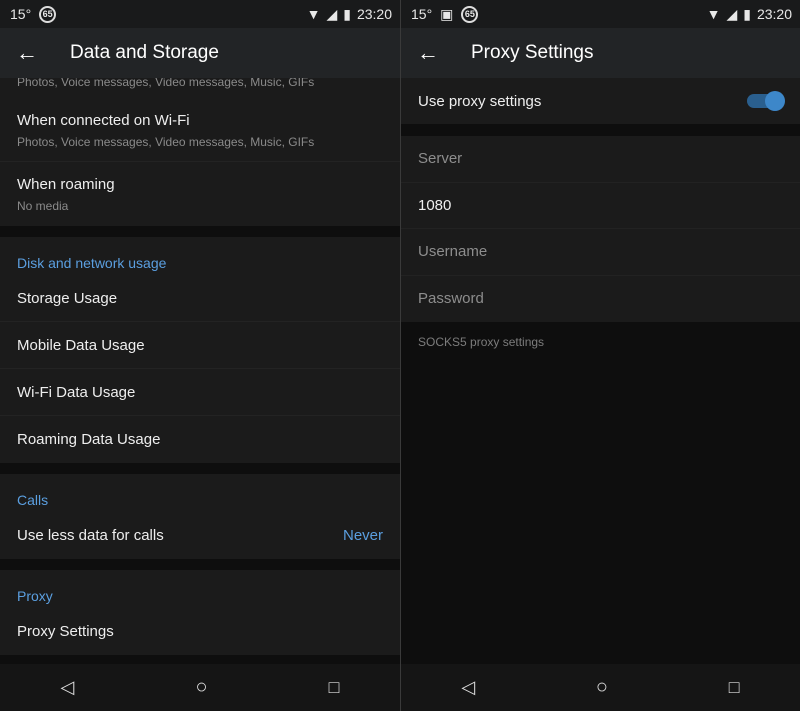 The width and height of the screenshot is (800, 711). Describe the element at coordinates (200, 194) in the screenshot. I see `list-item-roaming: When roaming No media` at that location.